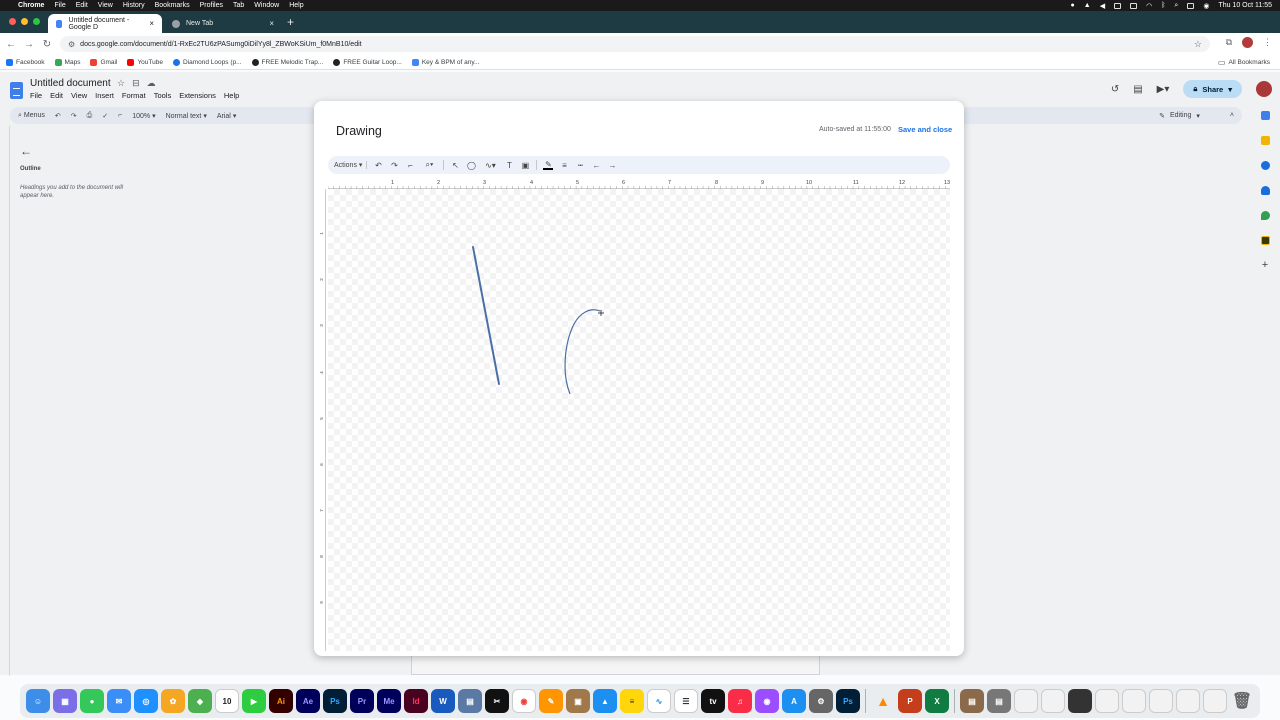 The width and height of the screenshot is (1280, 720). I want to click on podcasts-icon: ◉, so click(767, 701).